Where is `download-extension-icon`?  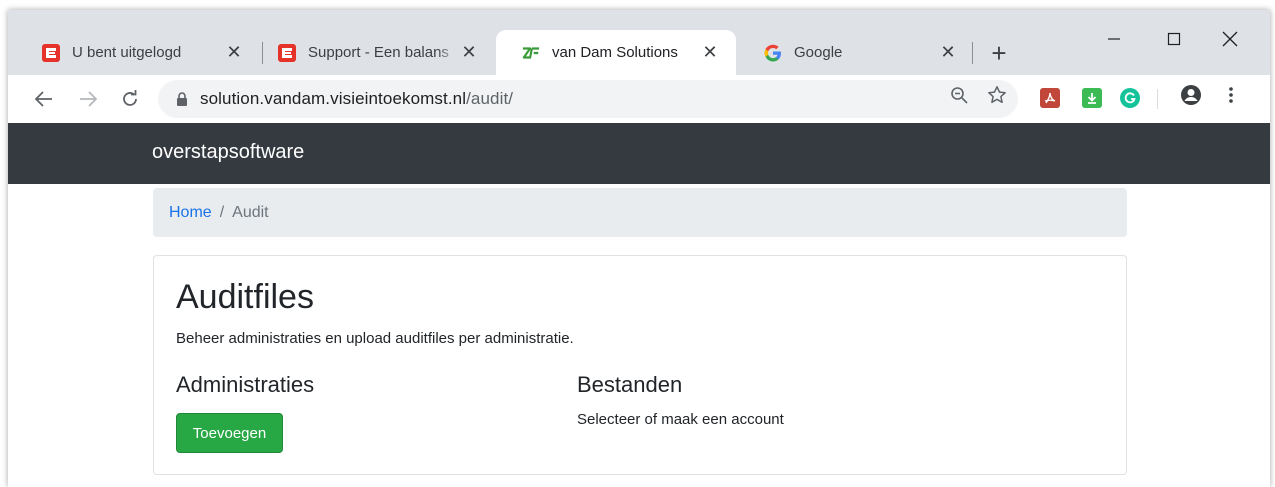 download-extension-icon is located at coordinates (1092, 98).